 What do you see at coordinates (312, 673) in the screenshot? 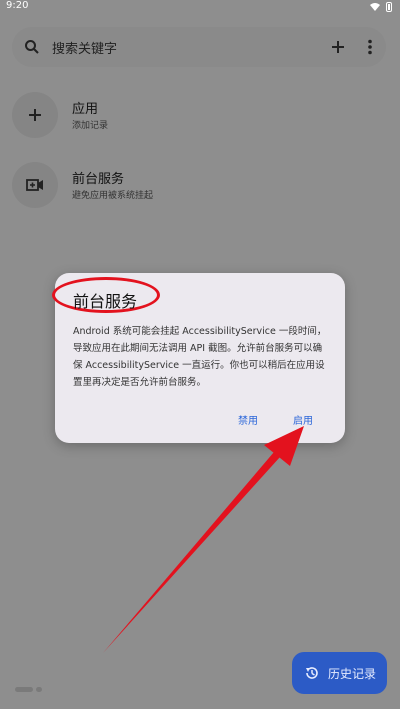
I see `history-icon` at bounding box center [312, 673].